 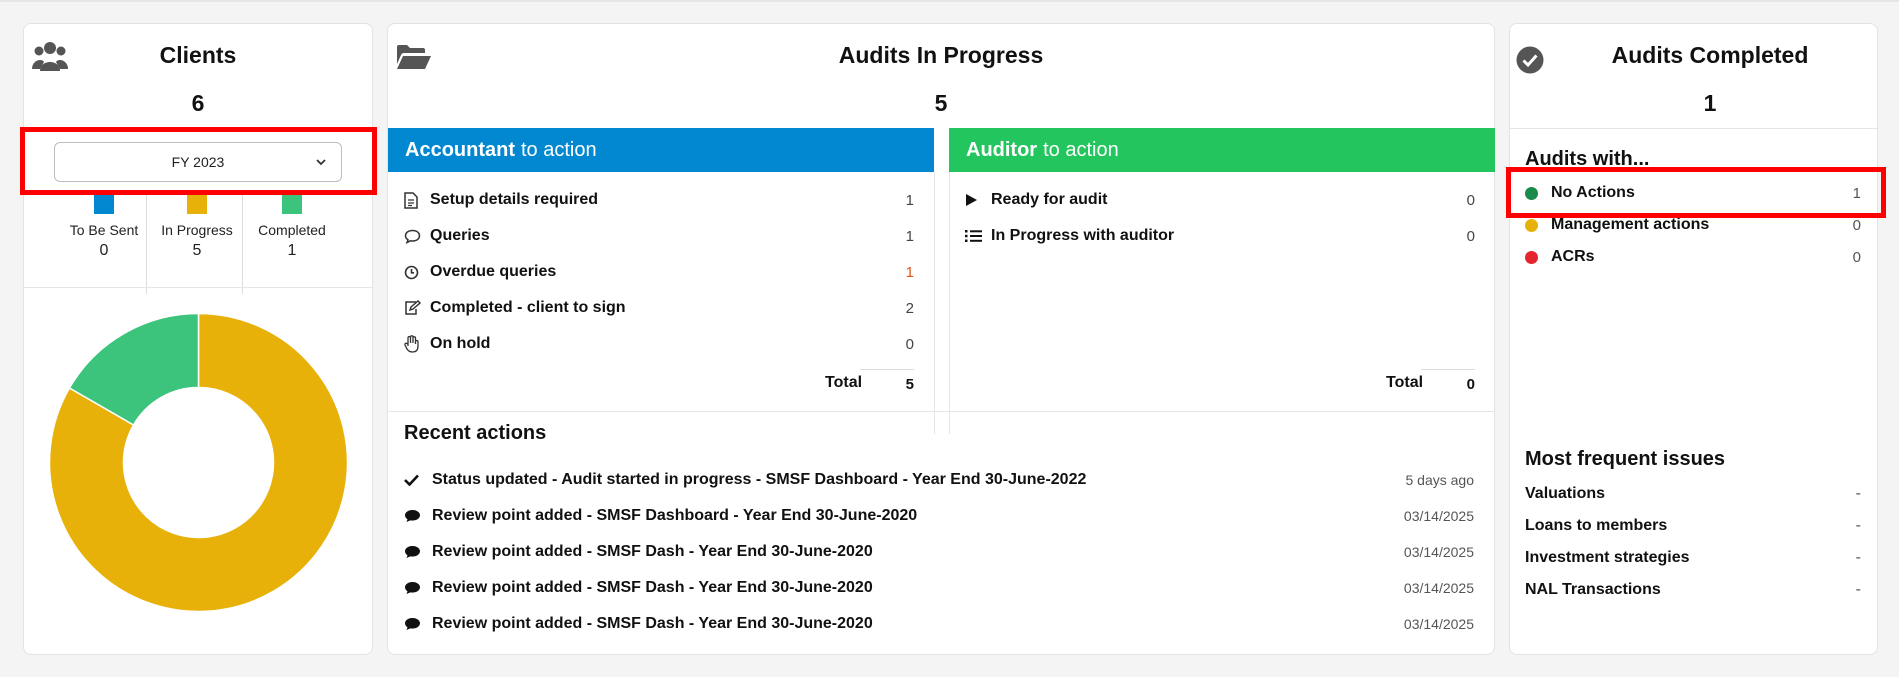 I want to click on row-label: Queries, so click(x=460, y=235).